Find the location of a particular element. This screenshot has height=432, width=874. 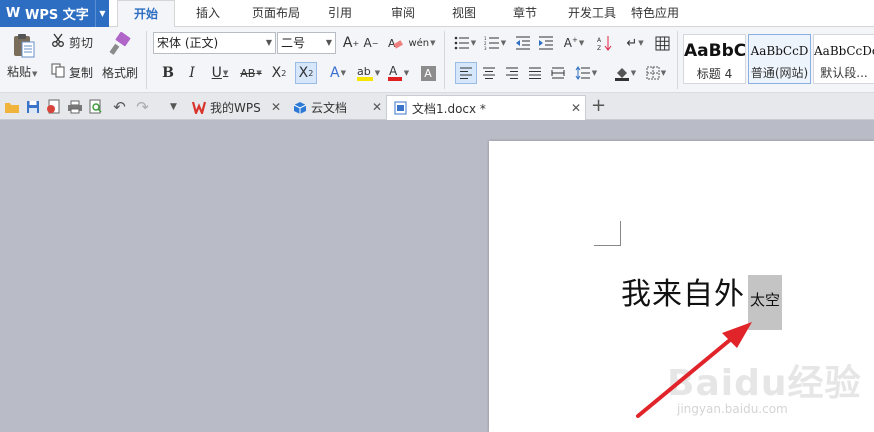

style-heading-4: AaBbC 标题 4 is located at coordinates (714, 59).